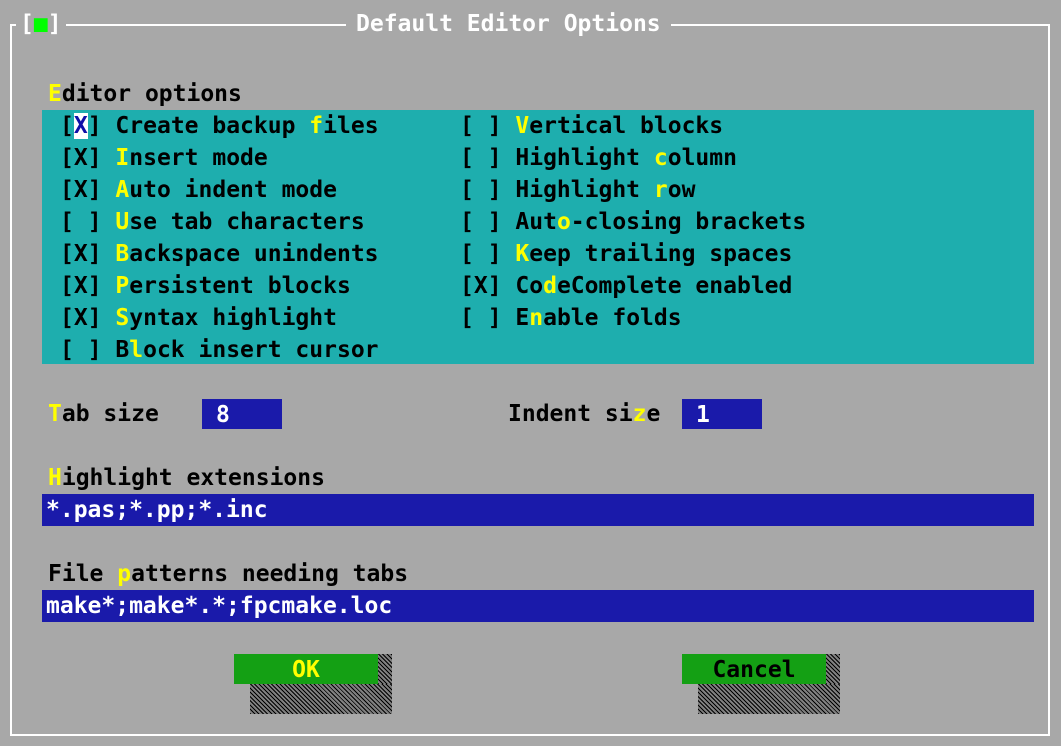 The height and width of the screenshot is (746, 1061). Describe the element at coordinates (538, 606) in the screenshot. I see `file-patterns-input: make*;make*.*;fpcmake.loc` at that location.